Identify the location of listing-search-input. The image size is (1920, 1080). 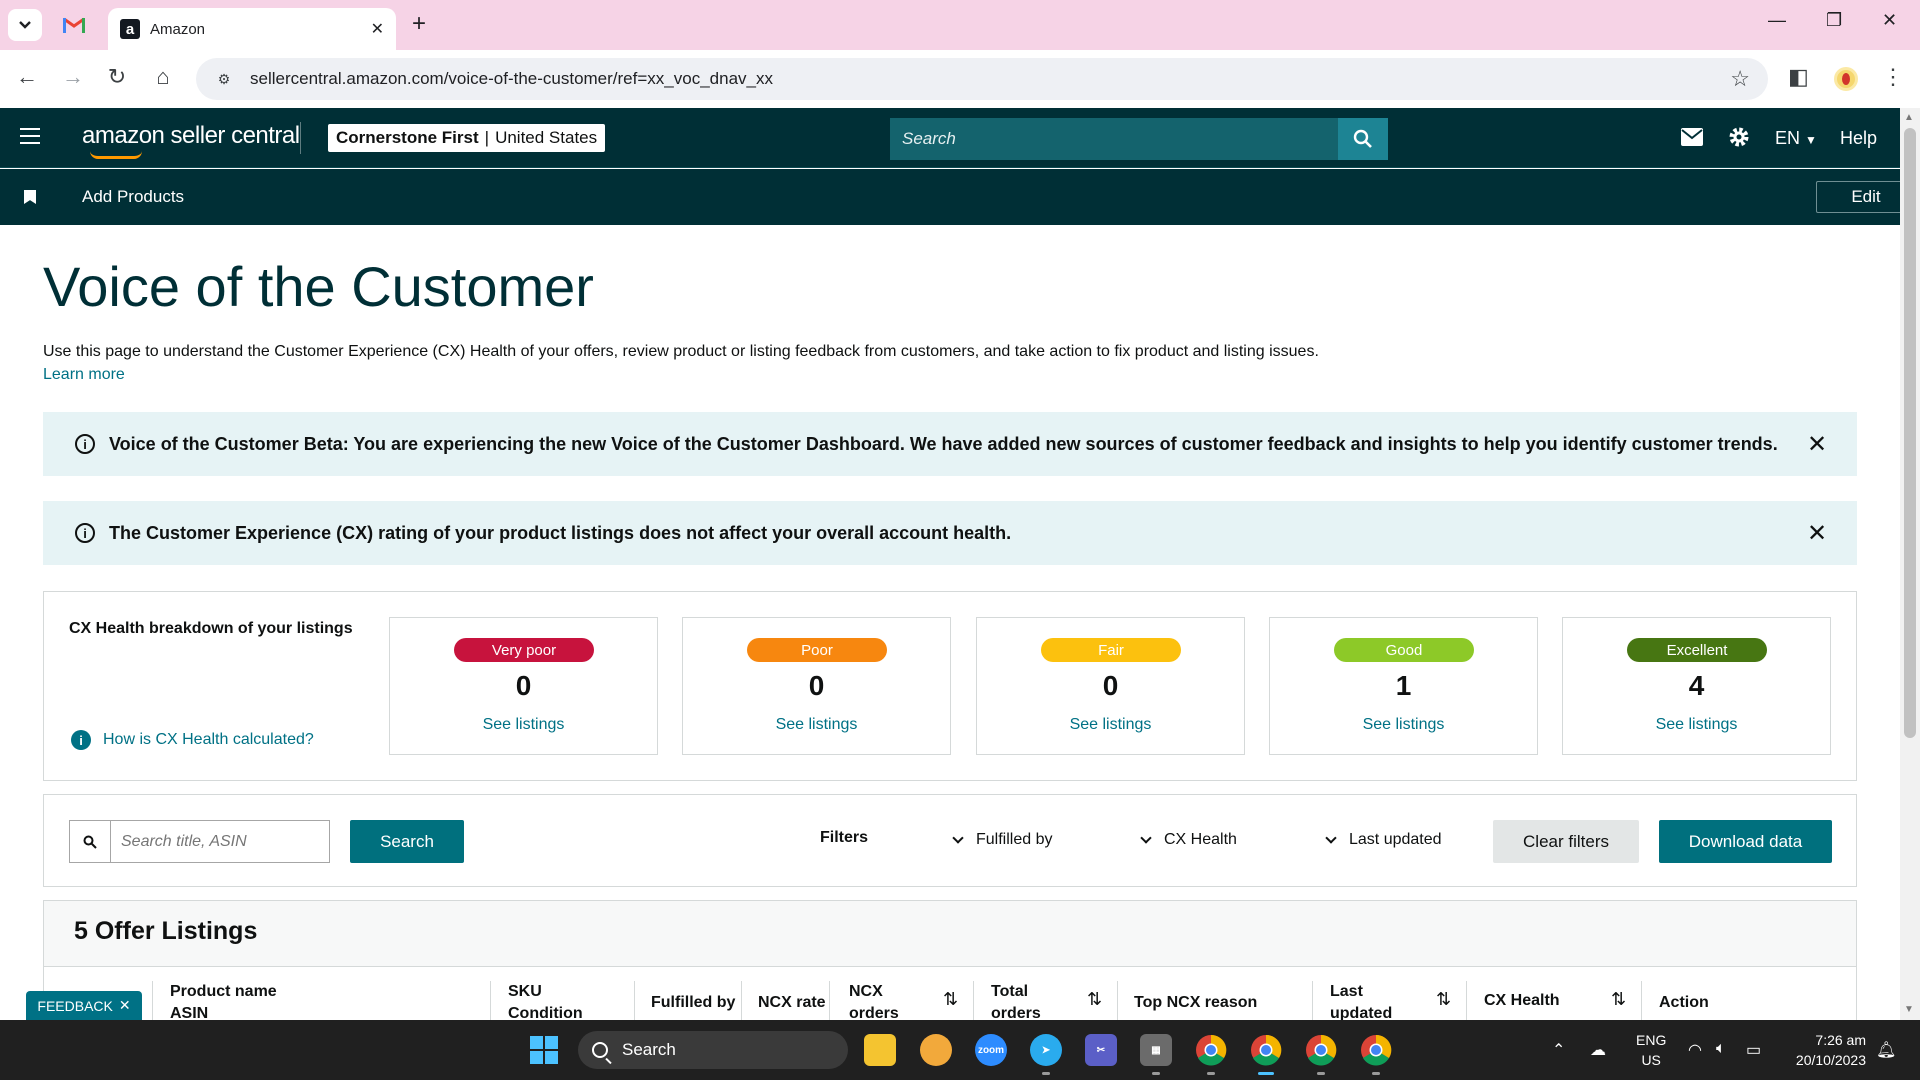
(220, 841).